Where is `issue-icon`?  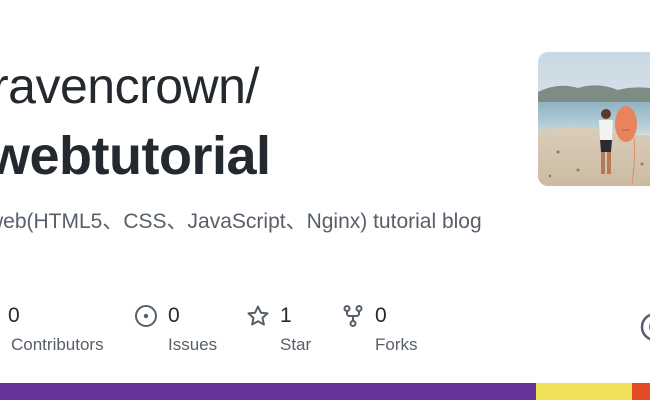 issue-icon is located at coordinates (146, 316).